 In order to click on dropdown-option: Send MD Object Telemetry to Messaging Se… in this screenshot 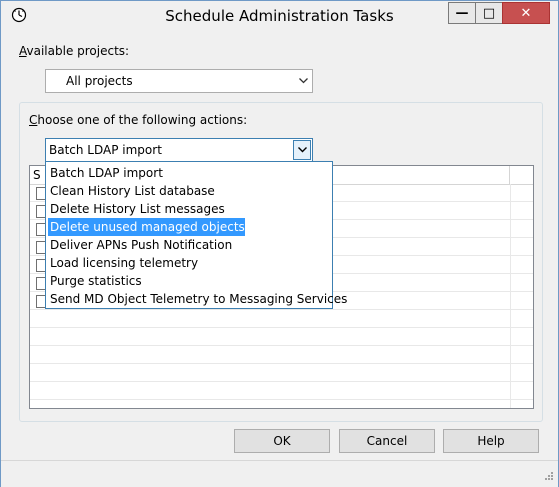, I will do `click(197, 299)`.